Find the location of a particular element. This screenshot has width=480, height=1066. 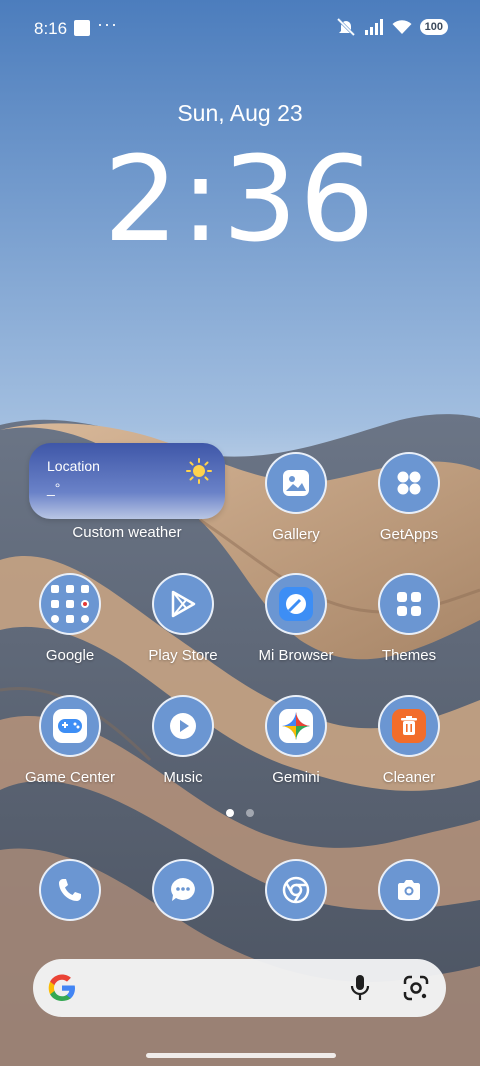

gemini-icon is located at coordinates (296, 726).